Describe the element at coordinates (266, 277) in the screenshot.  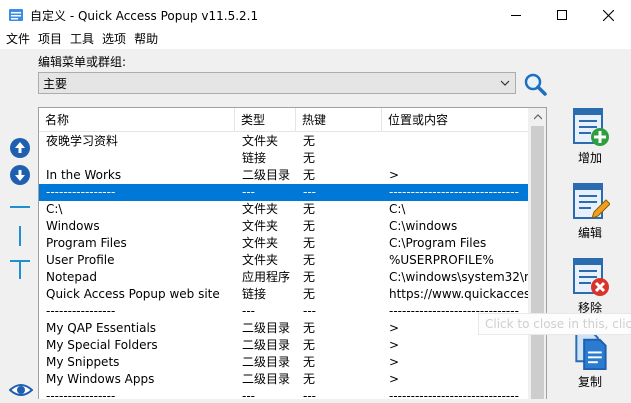
I see `row-type: 应用程序` at that location.